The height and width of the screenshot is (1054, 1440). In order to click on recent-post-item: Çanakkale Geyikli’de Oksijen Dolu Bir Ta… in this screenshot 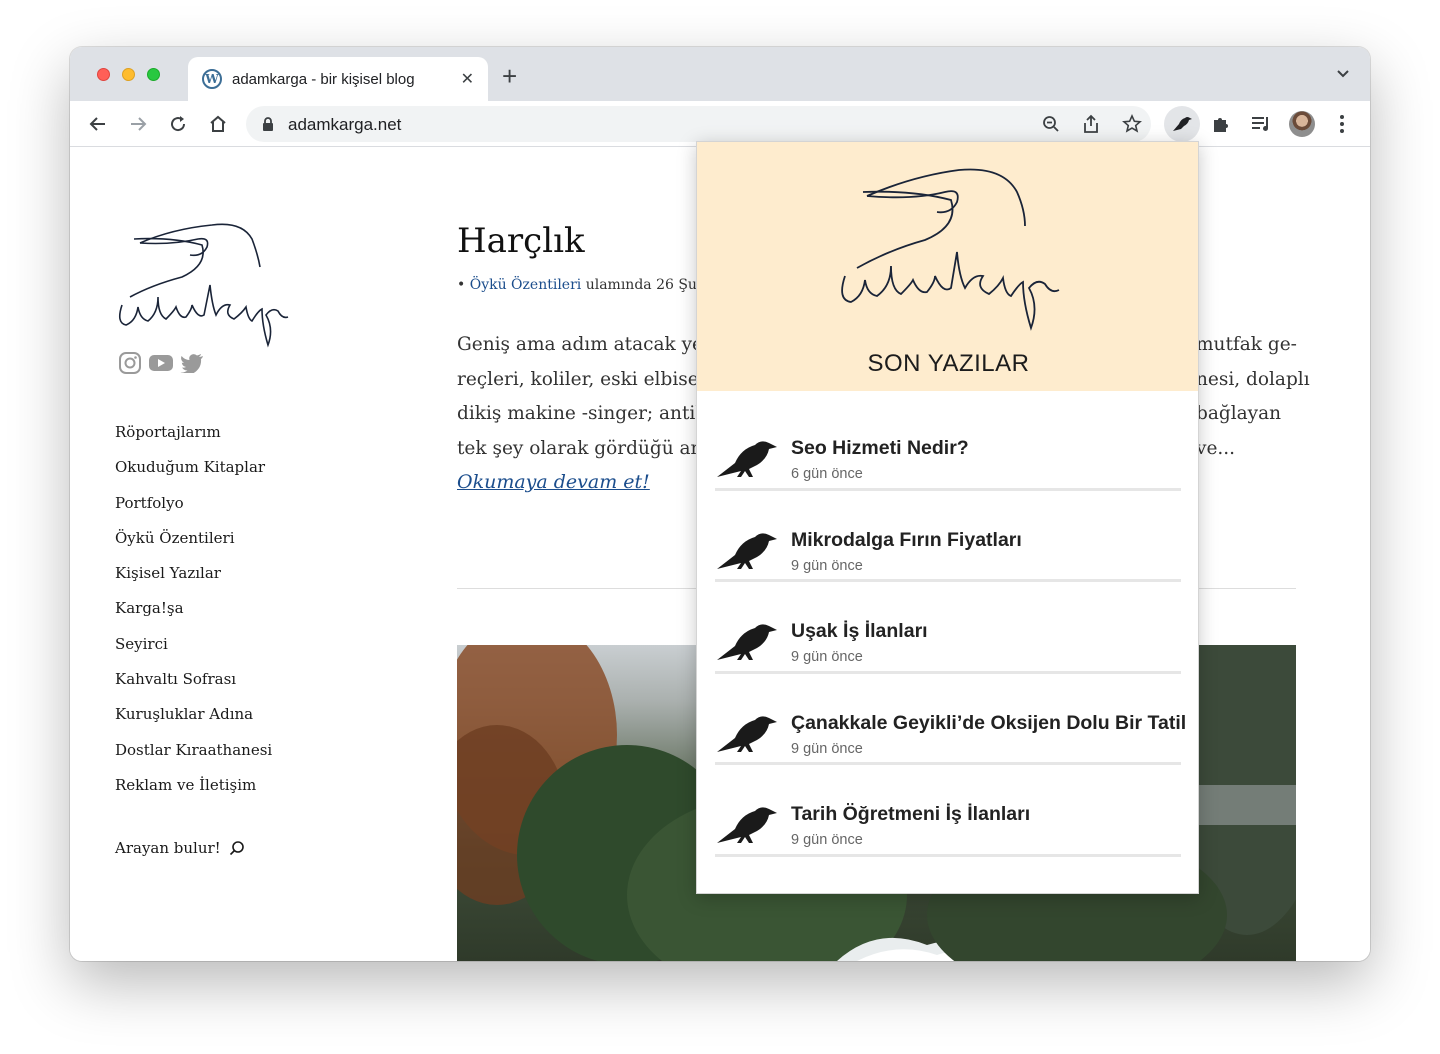, I will do `click(950, 719)`.